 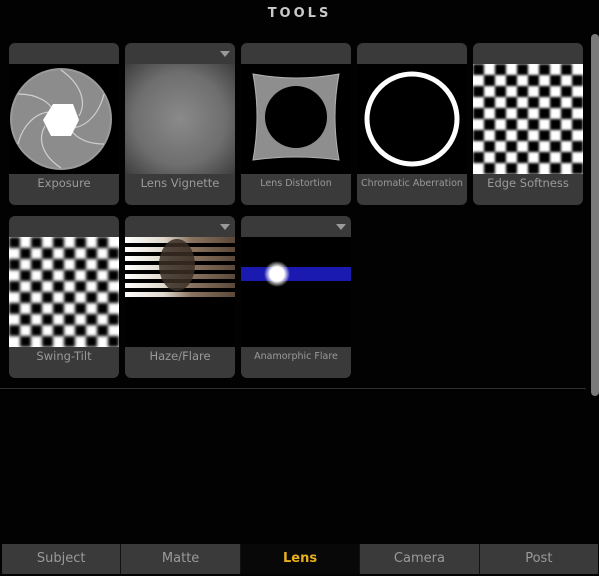 What do you see at coordinates (595, 215) in the screenshot?
I see `scrollbar` at bounding box center [595, 215].